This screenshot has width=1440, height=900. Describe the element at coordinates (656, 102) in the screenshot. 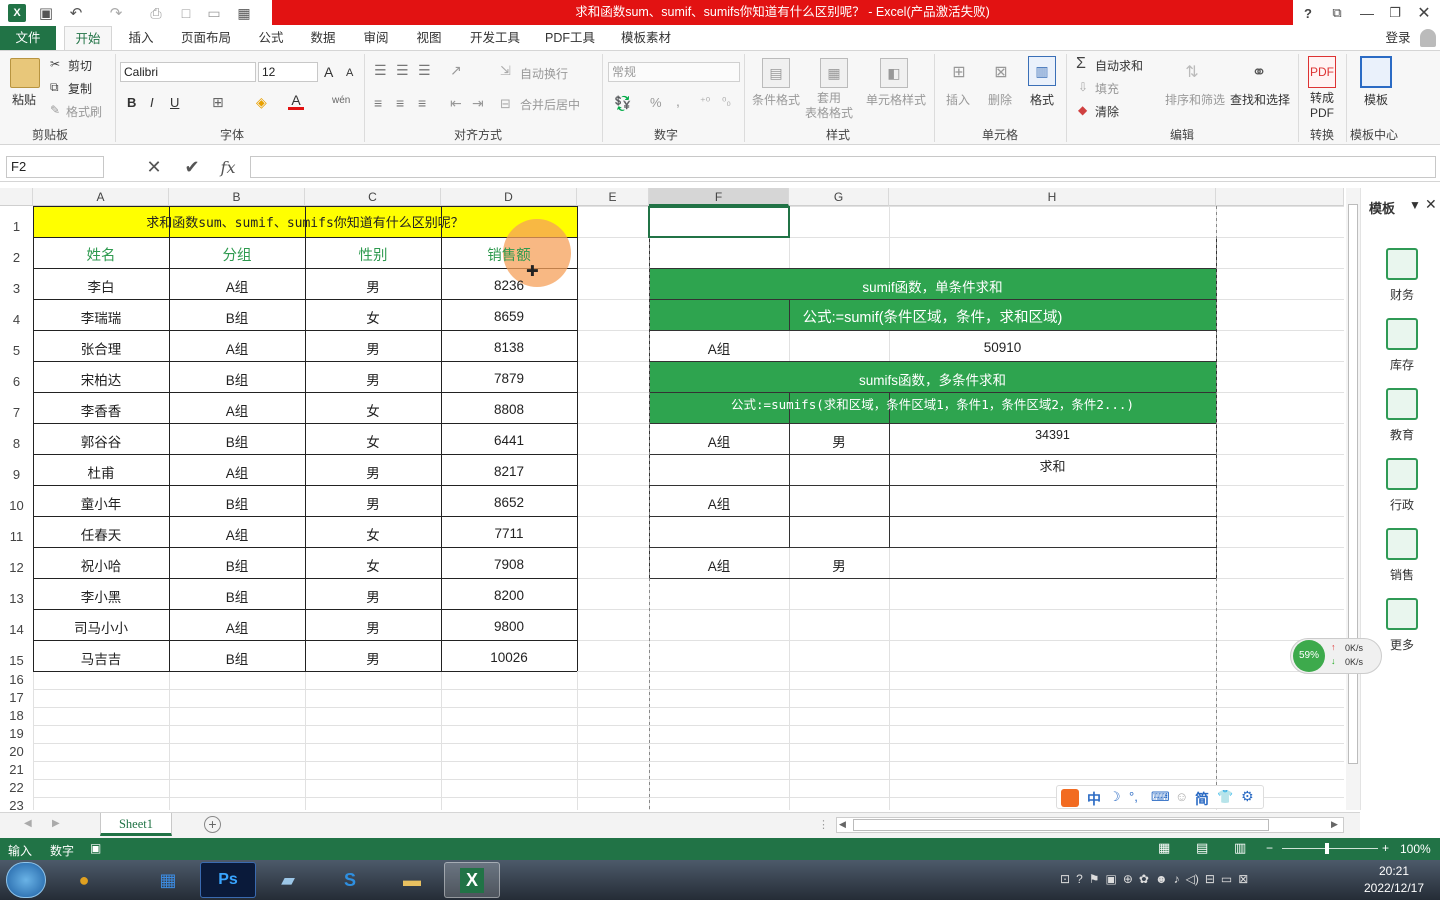

I see `percent-button: %` at that location.